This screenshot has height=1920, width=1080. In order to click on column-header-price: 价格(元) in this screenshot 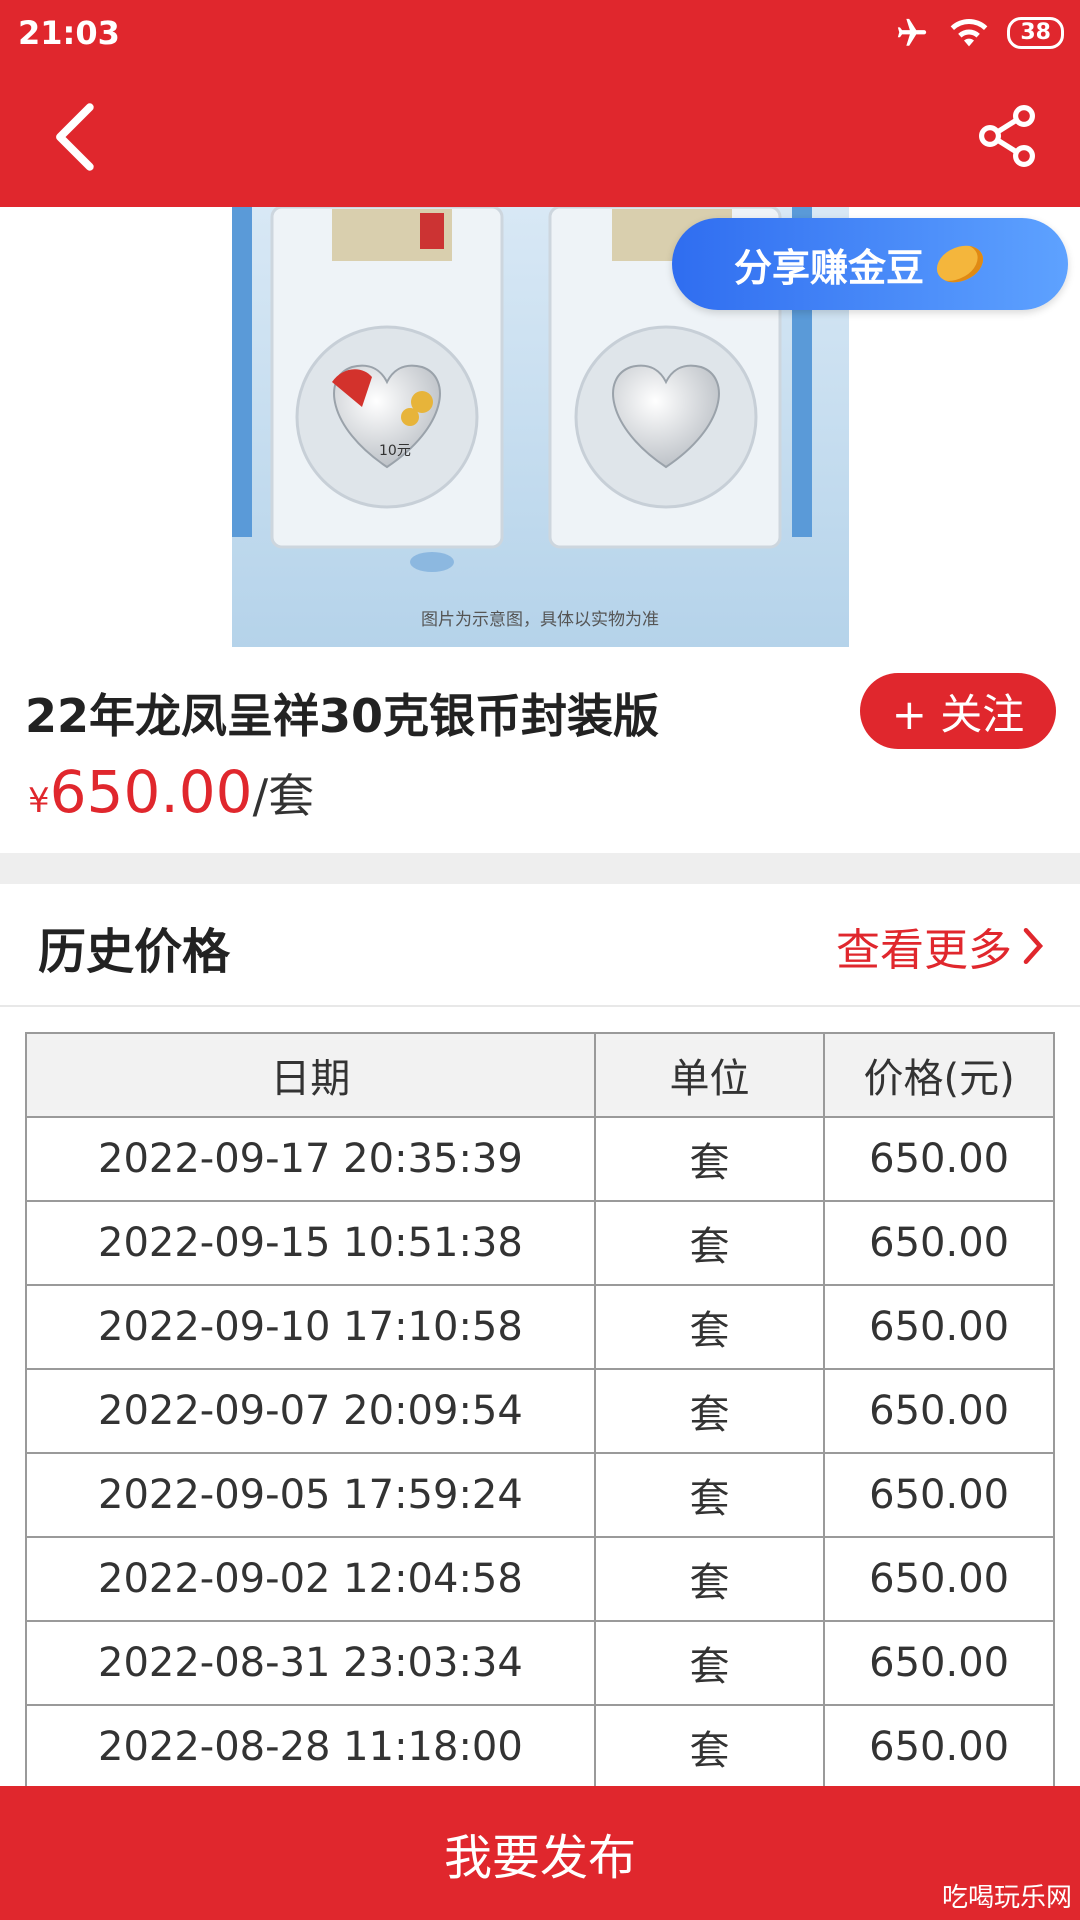, I will do `click(939, 1075)`.